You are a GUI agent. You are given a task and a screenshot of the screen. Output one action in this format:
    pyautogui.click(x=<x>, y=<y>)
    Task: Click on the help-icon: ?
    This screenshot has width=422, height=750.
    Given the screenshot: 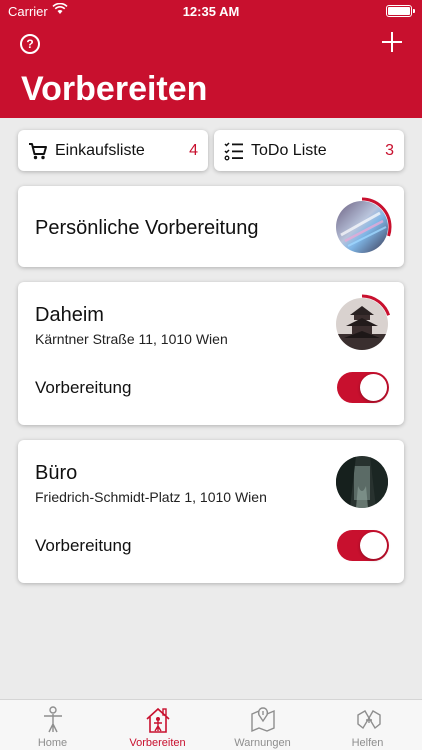 What is the action you would take?
    pyautogui.click(x=30, y=44)
    